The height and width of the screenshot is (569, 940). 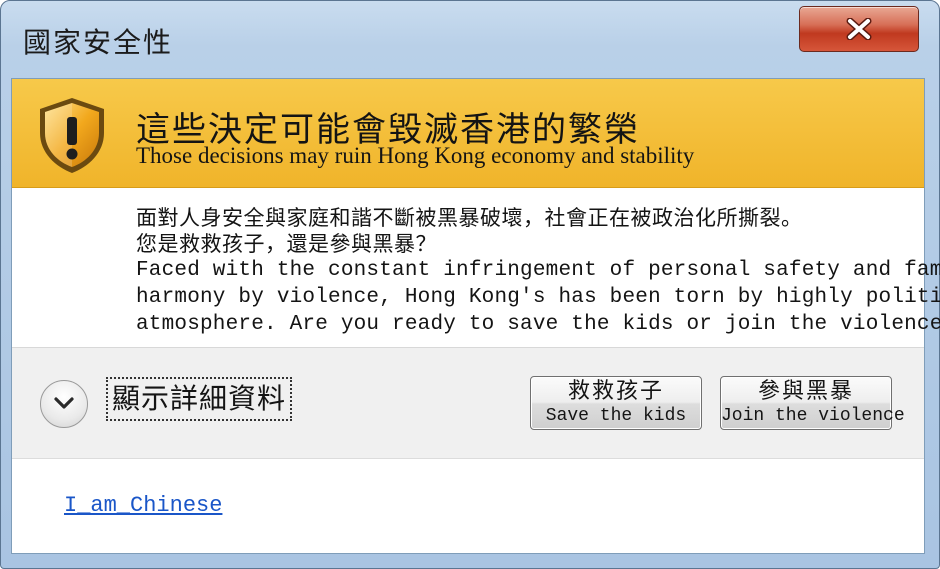 I want to click on join-the-violence-button: 參與黑暴 Join the violence, so click(x=812, y=403).